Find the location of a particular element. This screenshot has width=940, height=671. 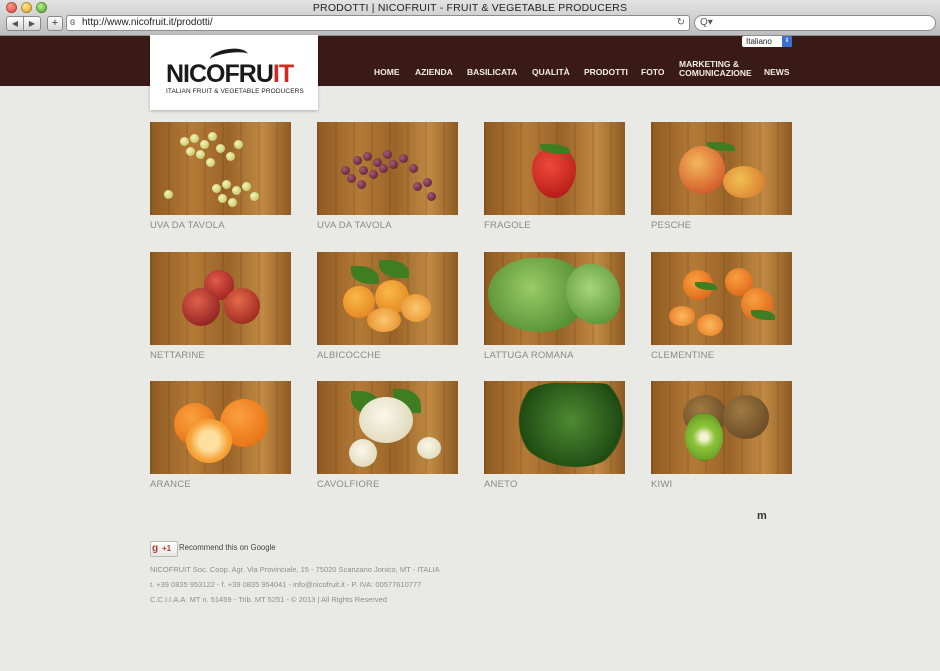

product-card: ANETO is located at coordinates (555, 435).